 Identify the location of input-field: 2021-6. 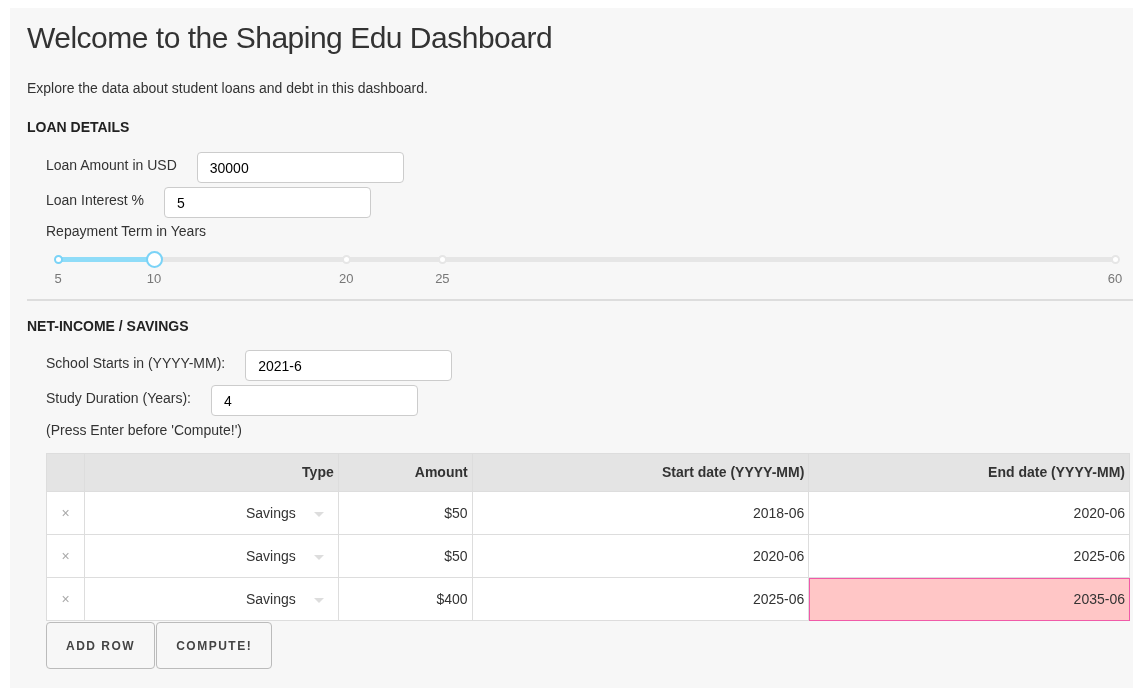
(349, 365).